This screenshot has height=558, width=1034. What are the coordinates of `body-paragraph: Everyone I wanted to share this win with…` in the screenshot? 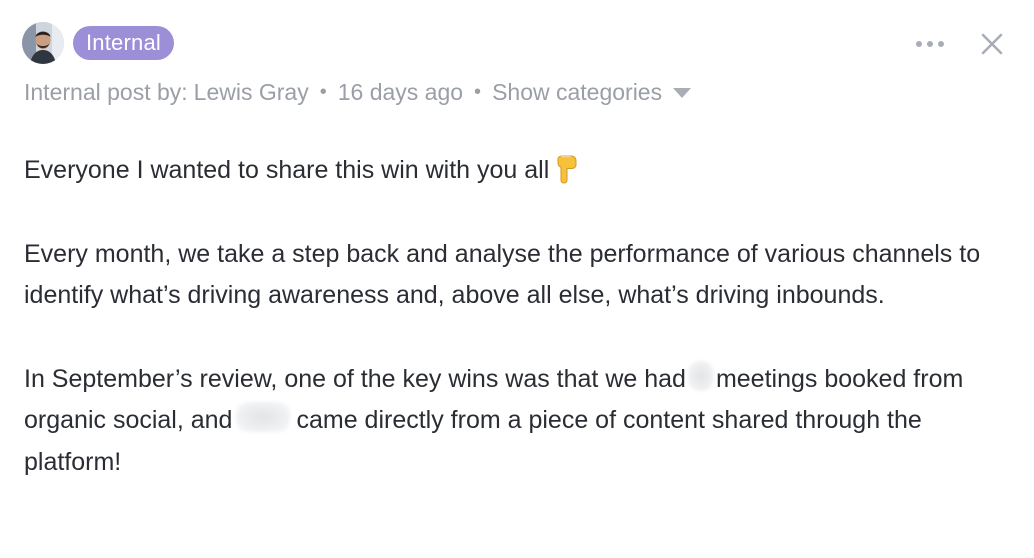 It's located at (519, 171).